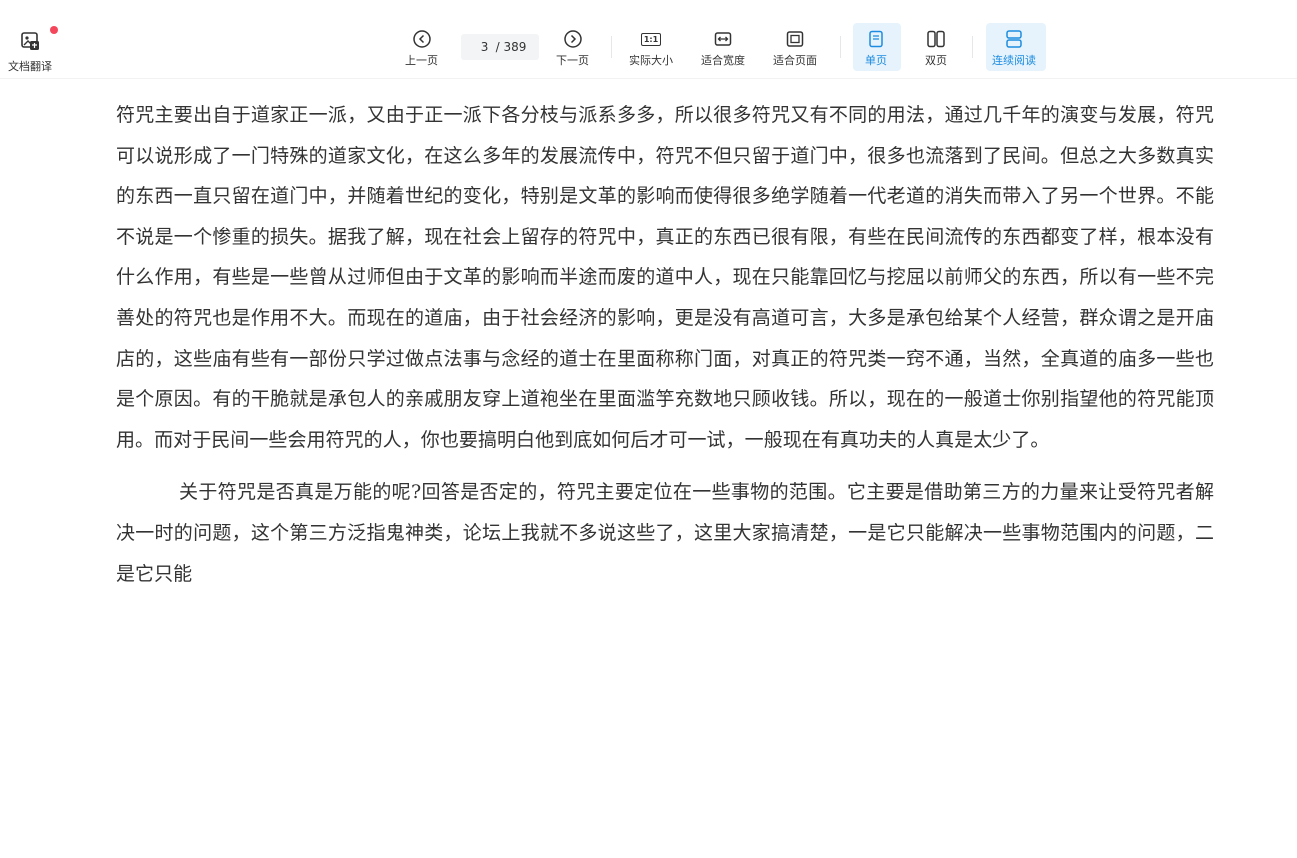 The image size is (1297, 858). I want to click on translate-label: 文档翻译, so click(30, 66).